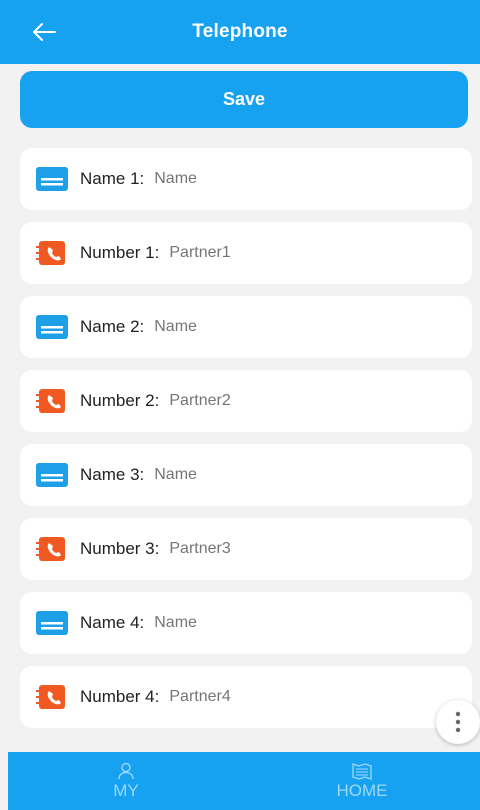 The width and height of the screenshot is (480, 810). I want to click on number-row: Number 2:, so click(246, 401).